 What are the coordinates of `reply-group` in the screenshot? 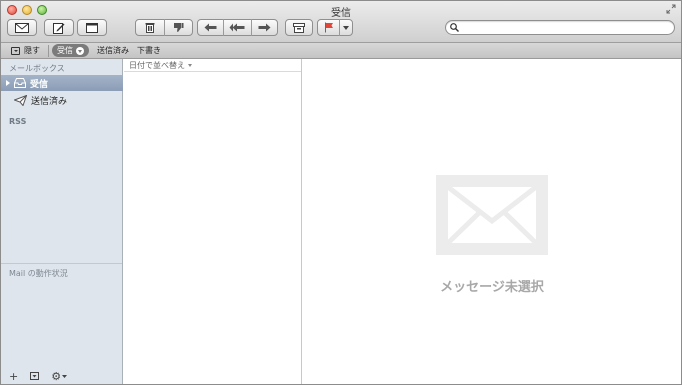 It's located at (237, 27).